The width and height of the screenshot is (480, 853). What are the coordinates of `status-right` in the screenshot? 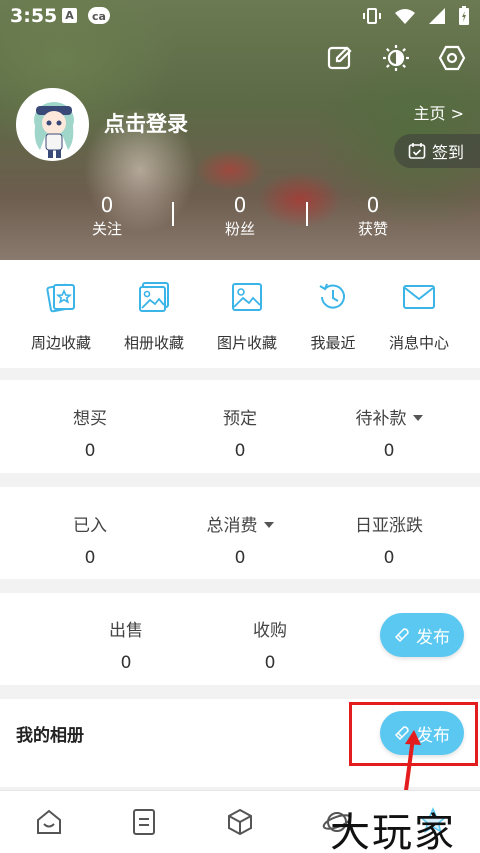 It's located at (416, 16).